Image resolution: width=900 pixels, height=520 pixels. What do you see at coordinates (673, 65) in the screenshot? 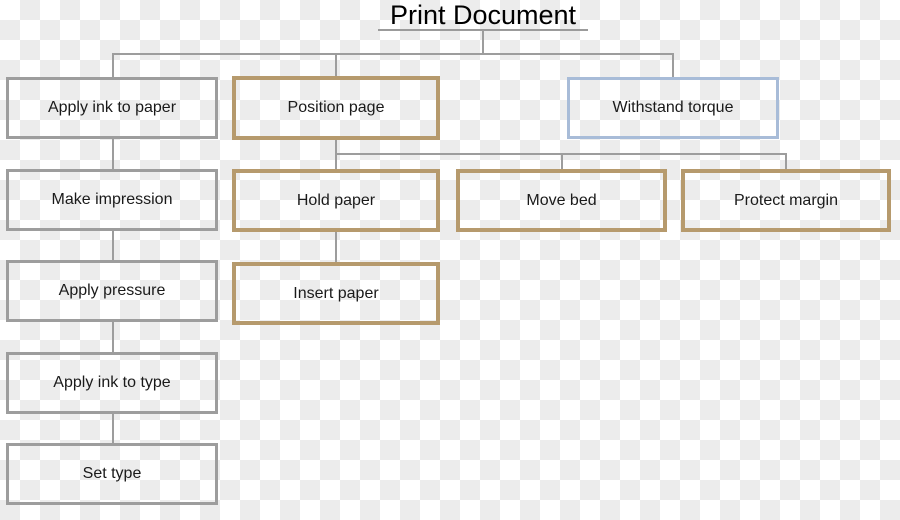
I see `connector-to-withstand-torque` at bounding box center [673, 65].